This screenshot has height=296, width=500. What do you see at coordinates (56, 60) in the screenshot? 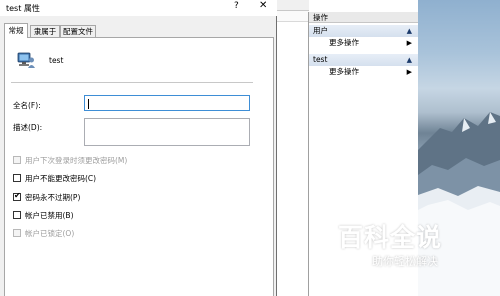
I see `user-name-text: test` at bounding box center [56, 60].